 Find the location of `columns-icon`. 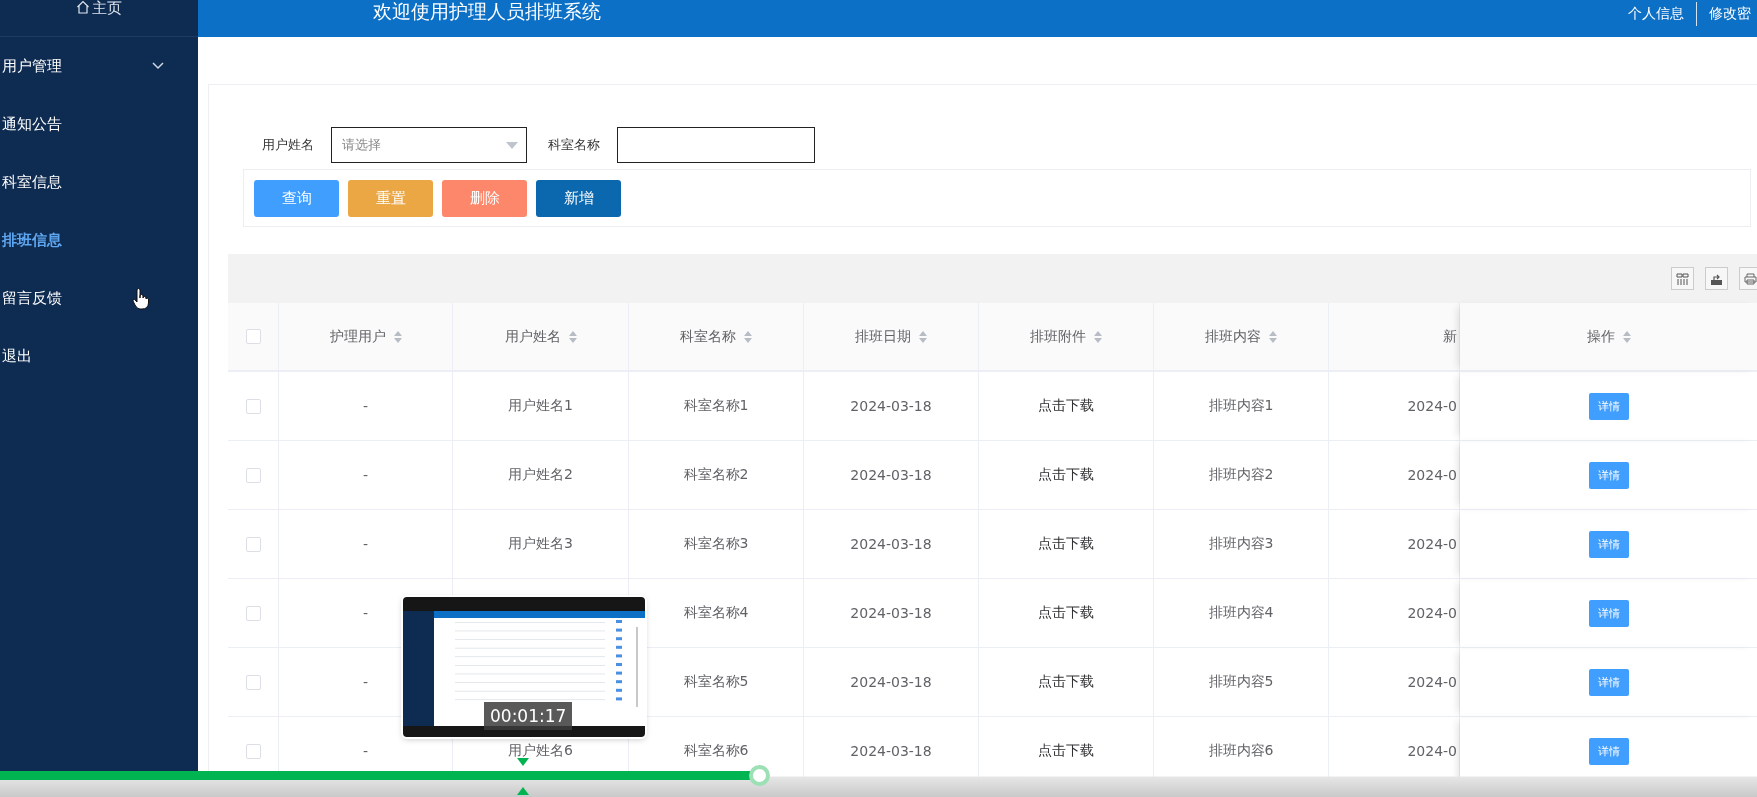

columns-icon is located at coordinates (1682, 278).